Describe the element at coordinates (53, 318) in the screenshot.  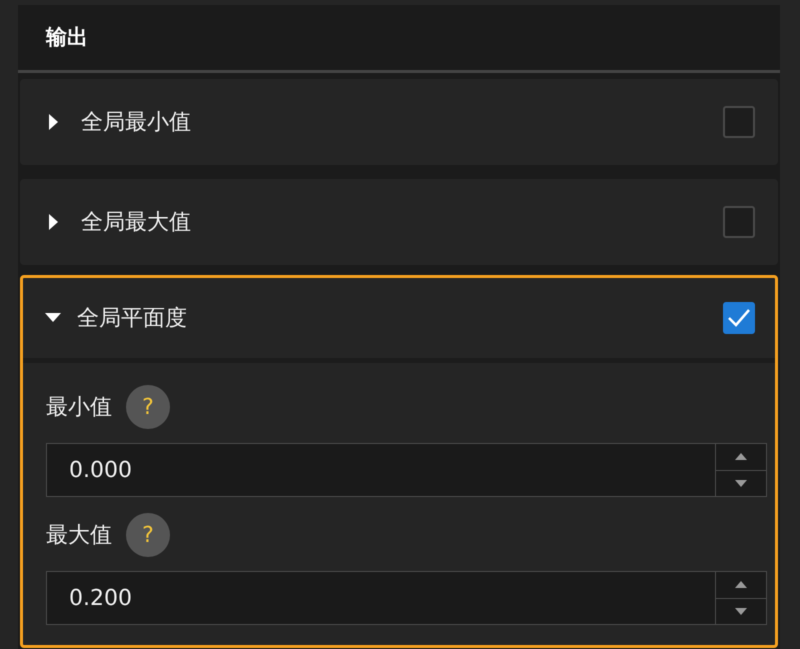
I see `collapse-triangle-icon` at that location.